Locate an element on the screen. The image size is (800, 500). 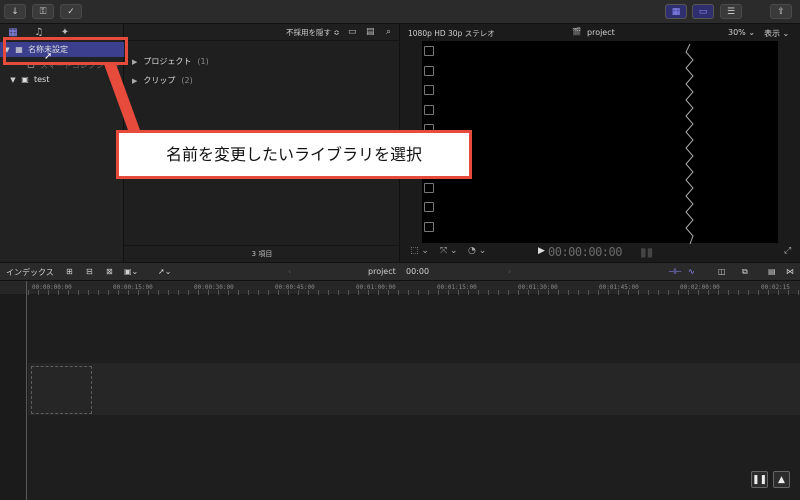
group-count: (1) is located at coordinates (203, 61).